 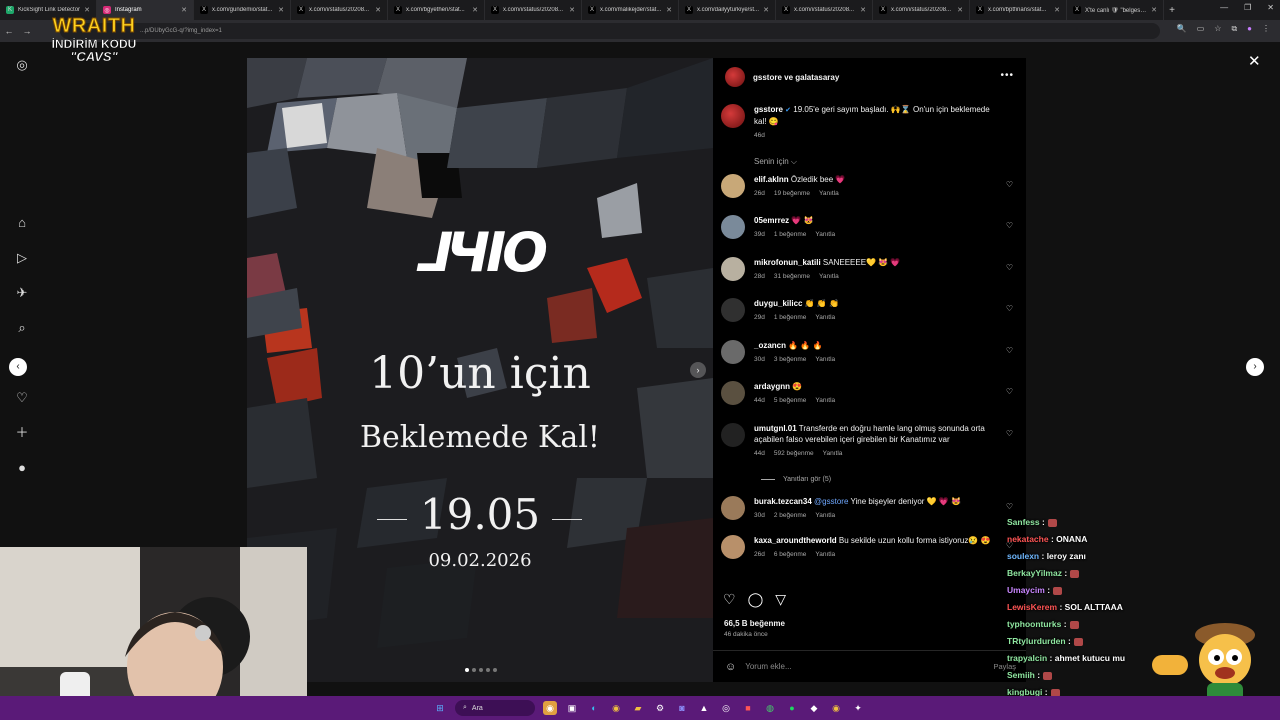 I want to click on carousel-next-button: ›, so click(x=698, y=370).